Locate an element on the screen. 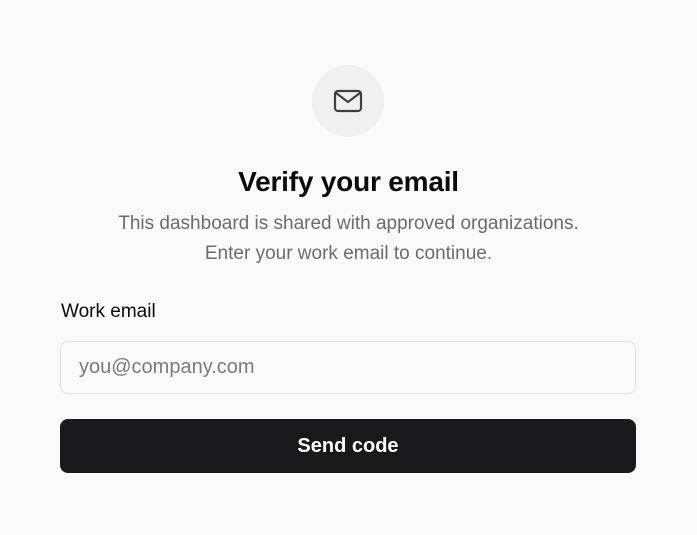  send-code-button: Send code is located at coordinates (348, 446).